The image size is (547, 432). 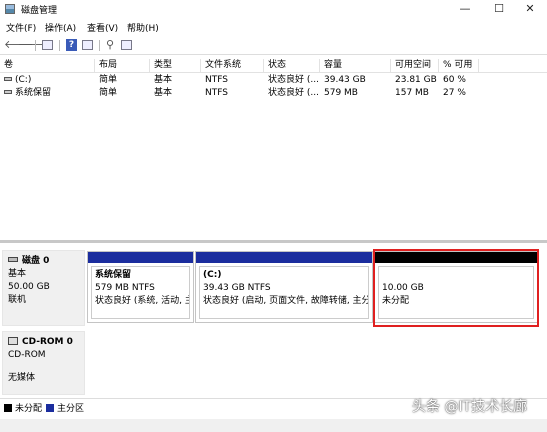 What do you see at coordinates (232, 66) in the screenshot?
I see `col-header-filesystem: 文件系统` at bounding box center [232, 66].